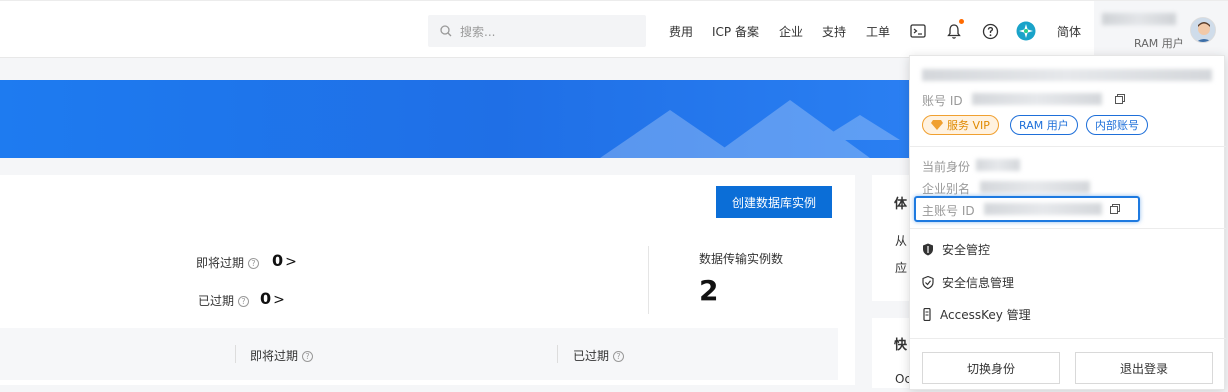  Describe the element at coordinates (228, 262) in the screenshot. I see `expiring-label: 即将过期?` at that location.